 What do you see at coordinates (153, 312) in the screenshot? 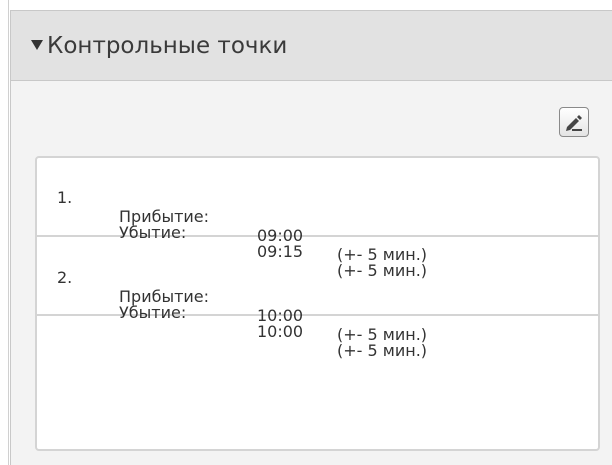
I see `departure-label: Убытие:` at bounding box center [153, 312].